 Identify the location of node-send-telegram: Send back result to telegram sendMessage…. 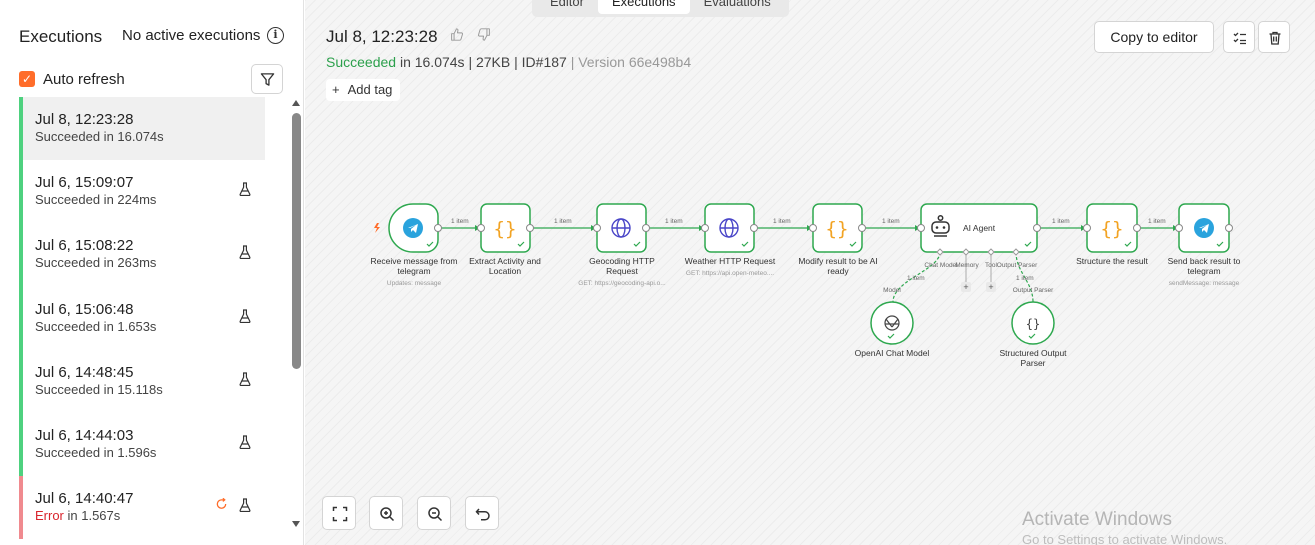
(1204, 245).